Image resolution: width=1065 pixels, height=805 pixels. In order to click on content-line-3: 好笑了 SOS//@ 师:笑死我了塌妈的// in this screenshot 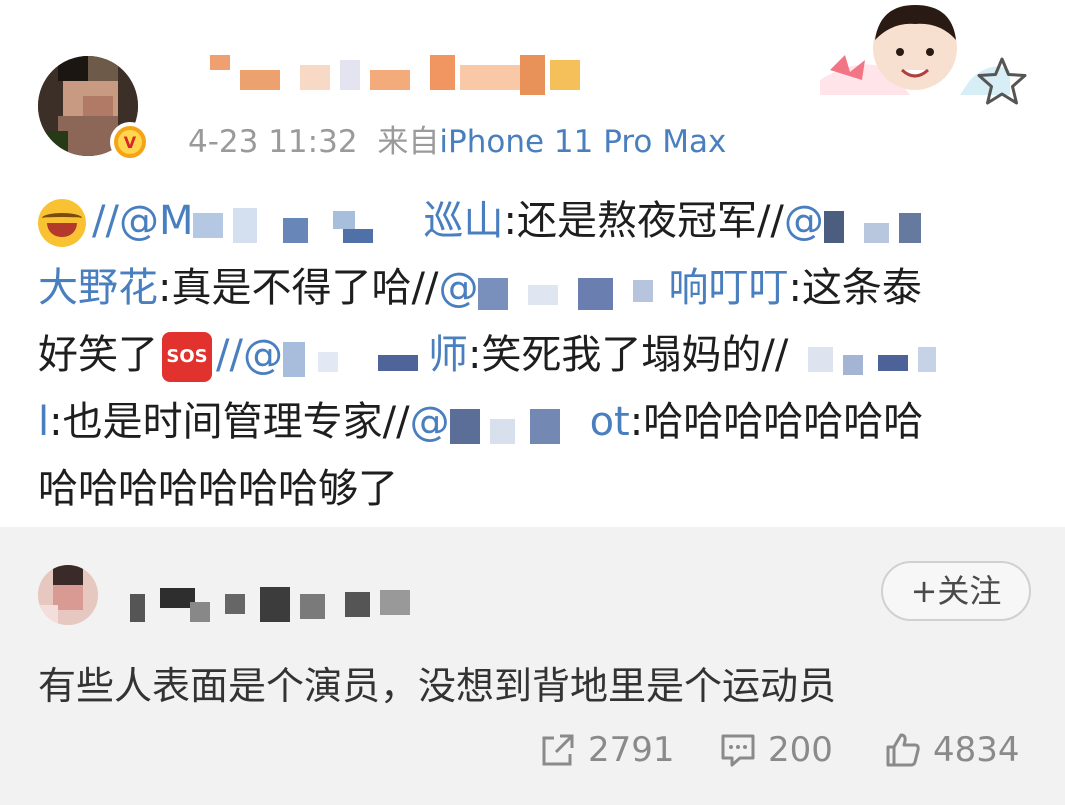, I will do `click(533, 355)`.